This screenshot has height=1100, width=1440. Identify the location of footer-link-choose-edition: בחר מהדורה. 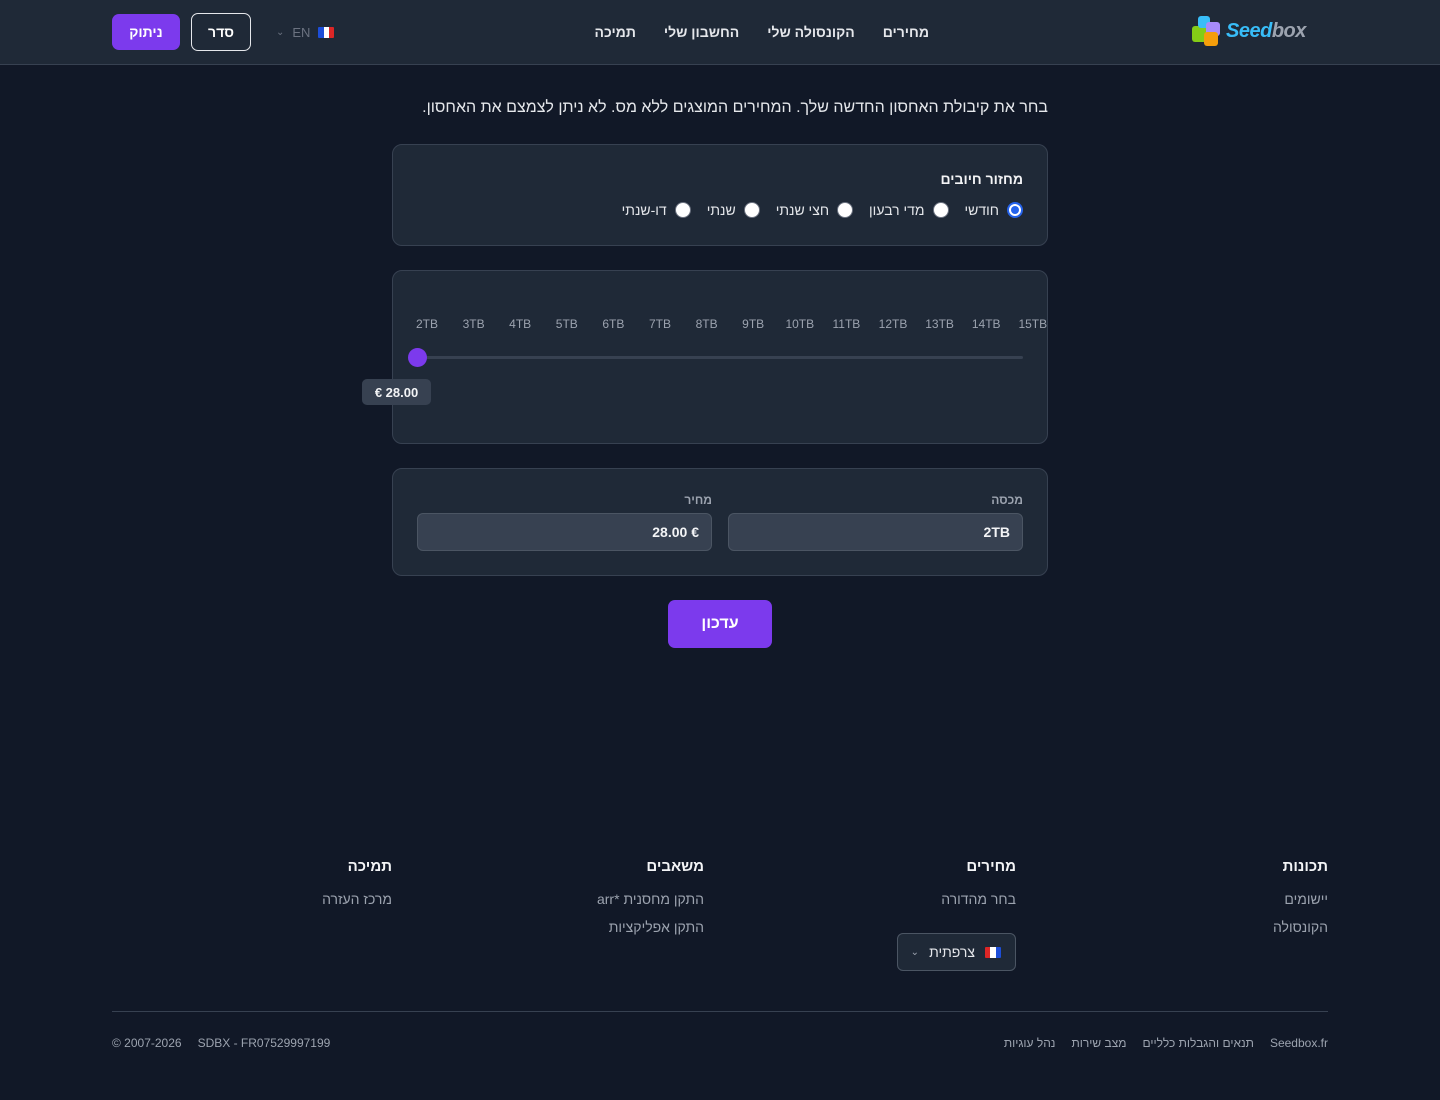
(978, 899).